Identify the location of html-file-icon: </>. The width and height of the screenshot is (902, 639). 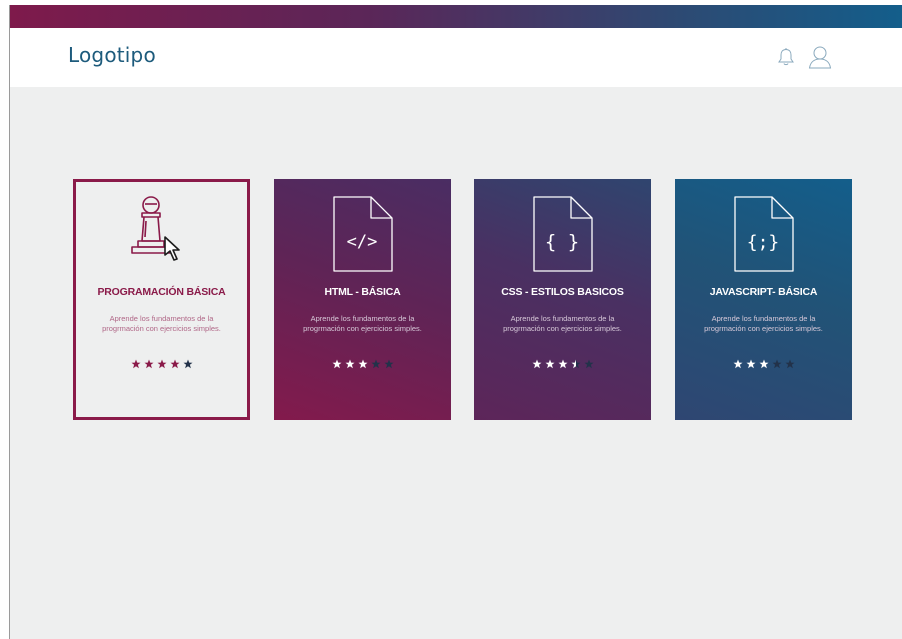
(362, 233).